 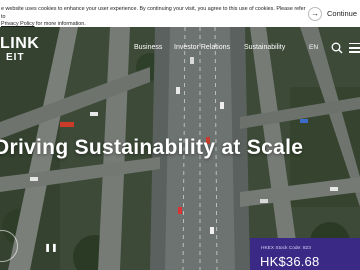 I want to click on hero-headline: Driving Sustainability at Scale, so click(x=152, y=147).